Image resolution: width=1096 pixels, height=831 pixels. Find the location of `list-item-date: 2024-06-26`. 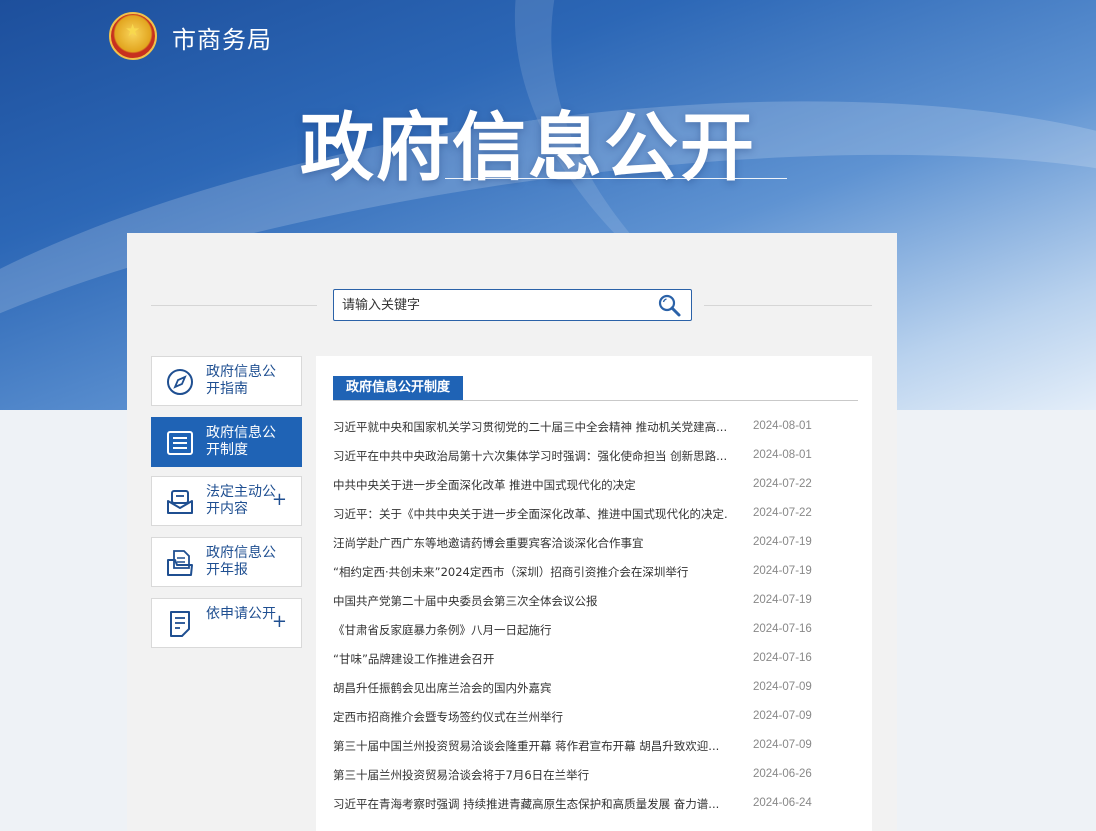

list-item-date: 2024-06-26 is located at coordinates (782, 774).